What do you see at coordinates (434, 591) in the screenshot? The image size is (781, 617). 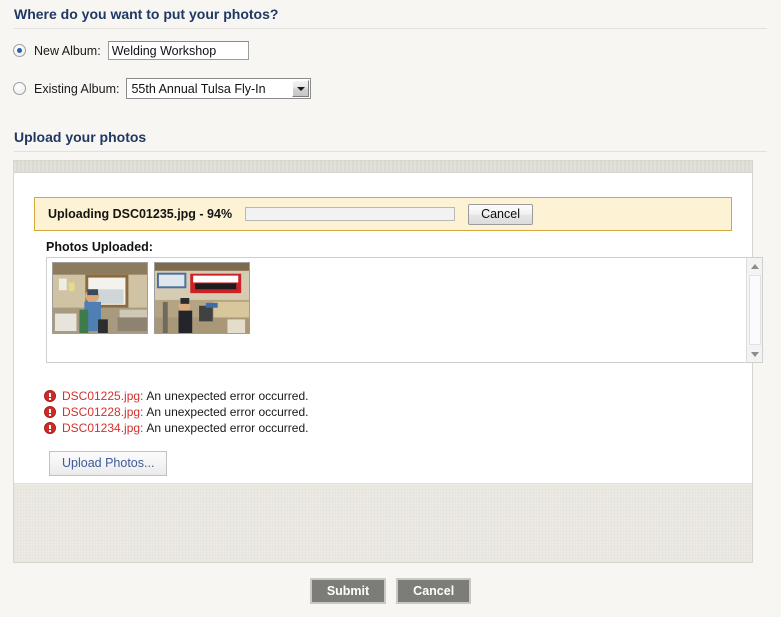 I see `cancel-button: Cancel` at bounding box center [434, 591].